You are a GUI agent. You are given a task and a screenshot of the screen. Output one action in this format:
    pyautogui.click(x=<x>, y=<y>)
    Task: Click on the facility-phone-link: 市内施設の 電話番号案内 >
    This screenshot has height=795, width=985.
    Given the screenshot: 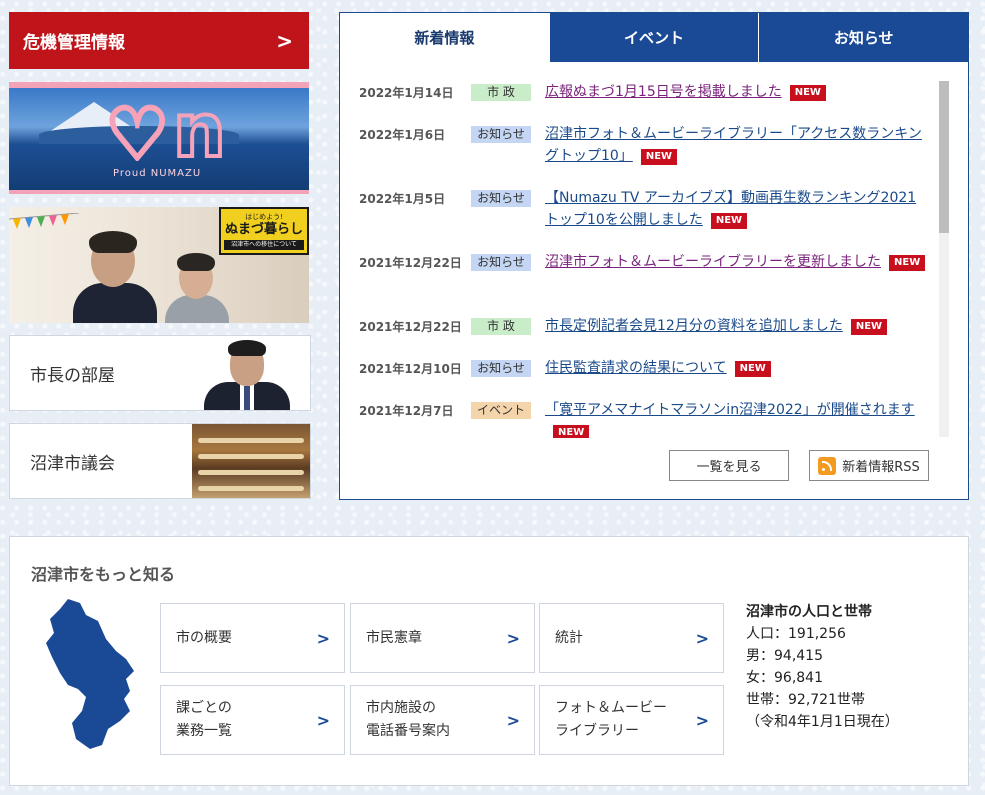 What is the action you would take?
    pyautogui.click(x=442, y=720)
    